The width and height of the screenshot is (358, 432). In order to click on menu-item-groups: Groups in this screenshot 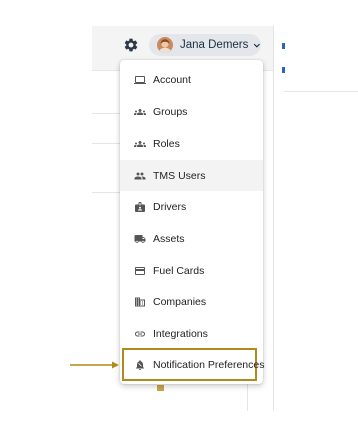, I will do `click(191, 111)`.